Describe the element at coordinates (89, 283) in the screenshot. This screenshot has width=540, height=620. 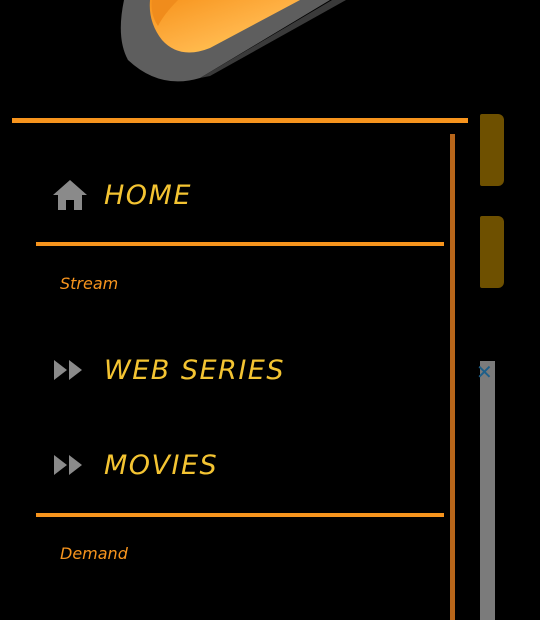
I see `section-heading-stream: Stream` at that location.